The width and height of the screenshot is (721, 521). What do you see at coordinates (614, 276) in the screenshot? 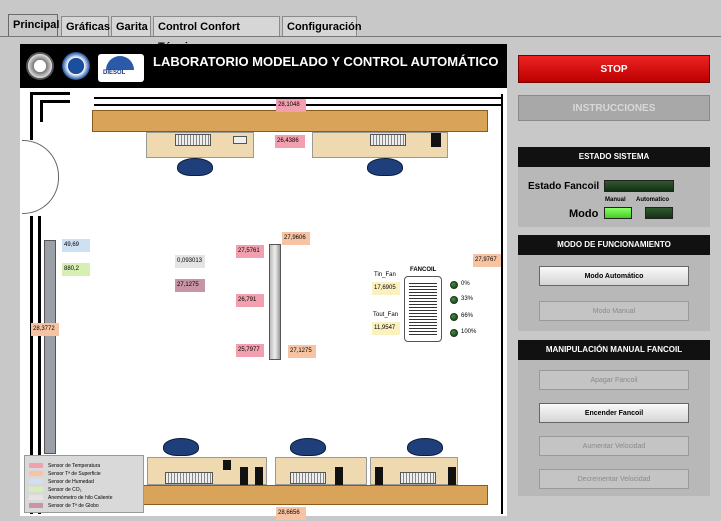
I see `modo-automatico-button: Modo Automático` at bounding box center [614, 276].